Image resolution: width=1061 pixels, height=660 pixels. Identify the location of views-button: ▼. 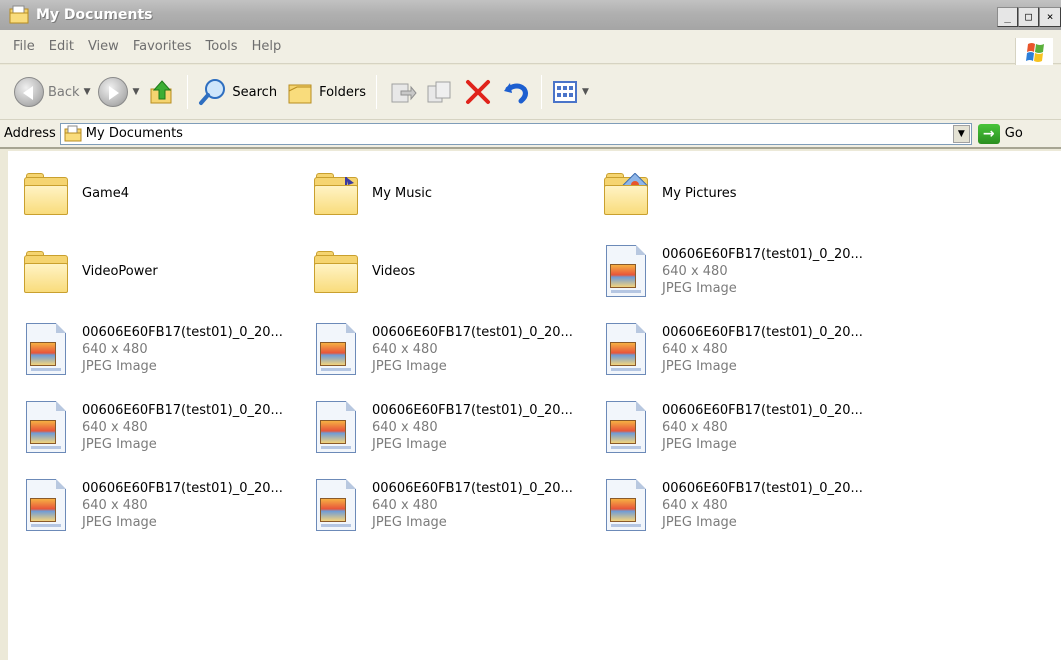
(570, 92).